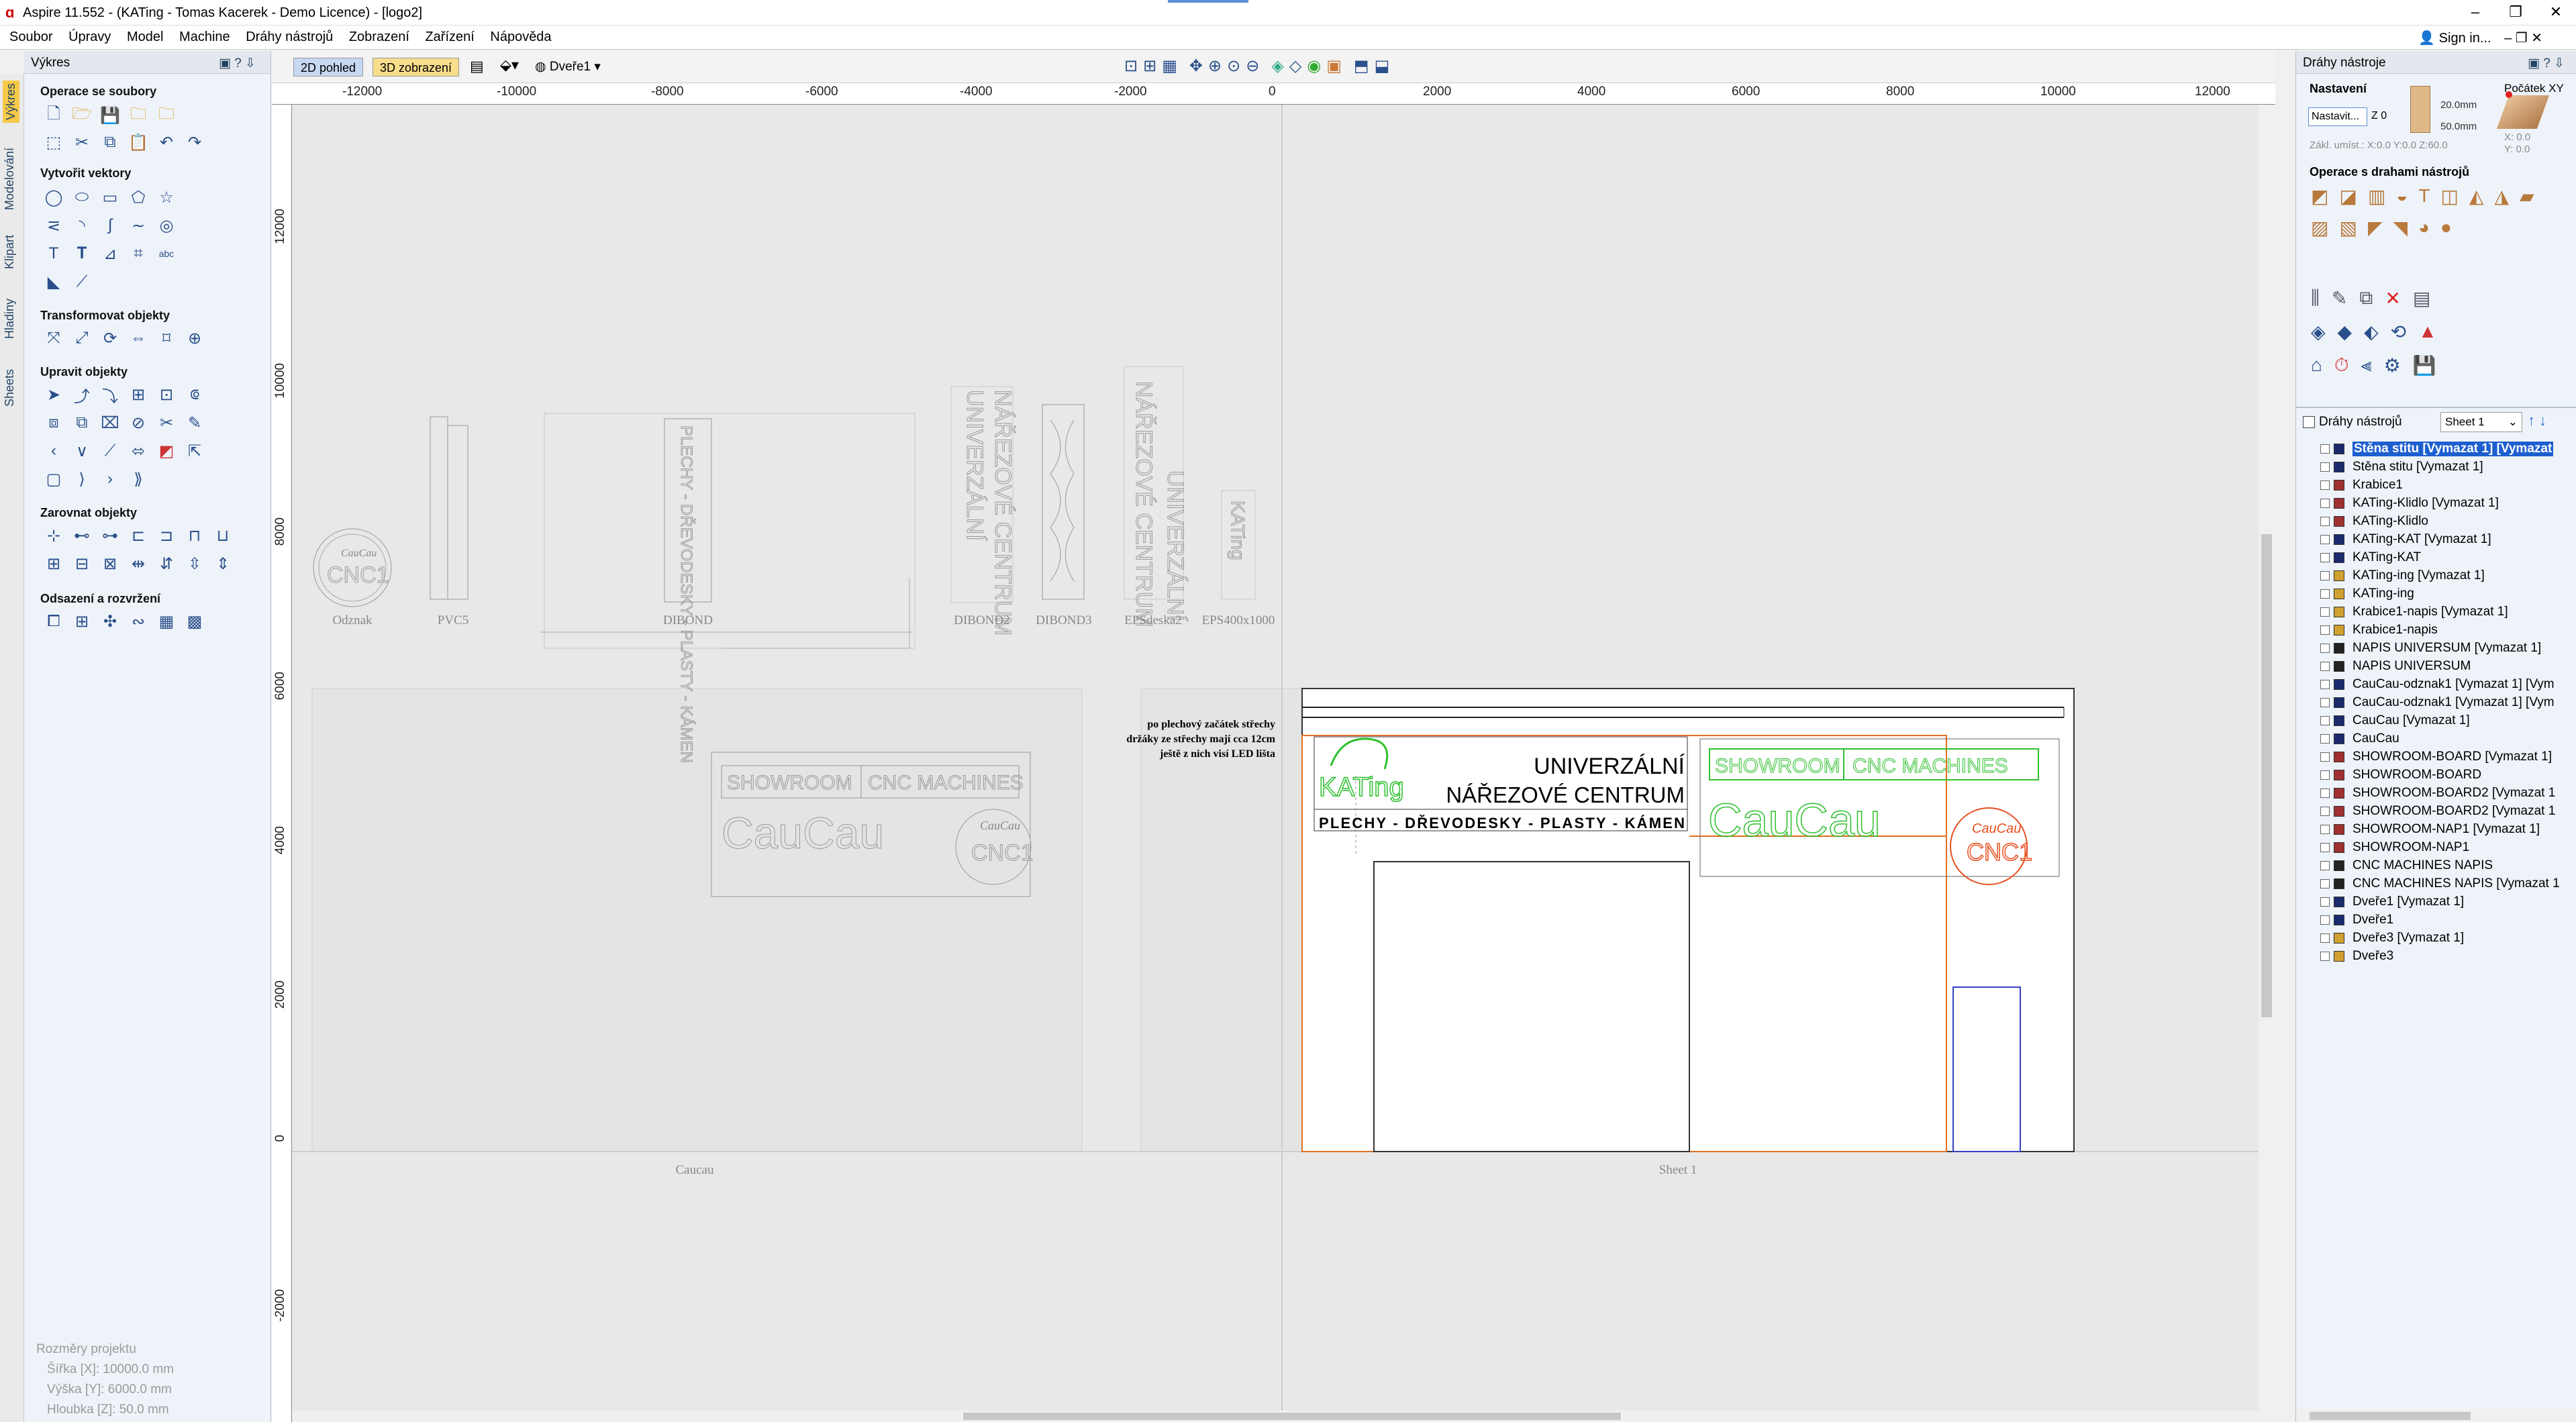 Image resolution: width=2576 pixels, height=1422 pixels. What do you see at coordinates (82, 338) in the screenshot?
I see `scale-icon: ⤢` at bounding box center [82, 338].